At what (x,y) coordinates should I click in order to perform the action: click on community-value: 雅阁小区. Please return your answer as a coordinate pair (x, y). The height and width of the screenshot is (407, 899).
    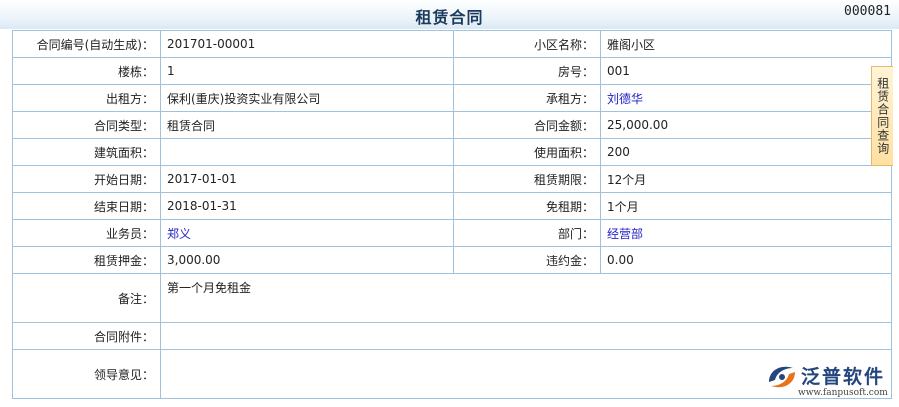
    Looking at the image, I should click on (746, 44).